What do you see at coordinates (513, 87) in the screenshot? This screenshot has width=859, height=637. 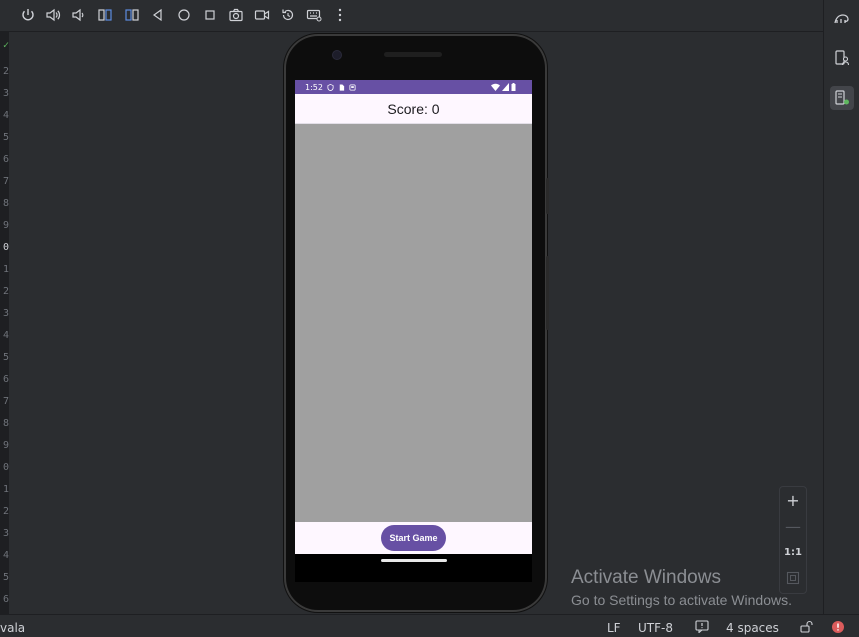 I see `battery-icon` at bounding box center [513, 87].